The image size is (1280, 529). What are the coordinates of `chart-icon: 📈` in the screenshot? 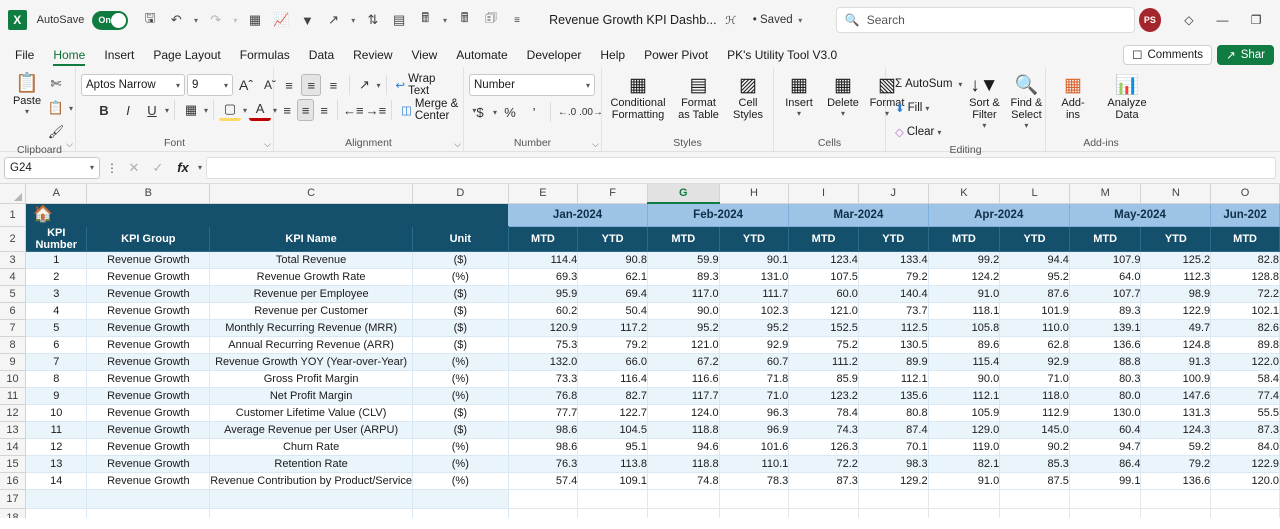 It's located at (281, 20).